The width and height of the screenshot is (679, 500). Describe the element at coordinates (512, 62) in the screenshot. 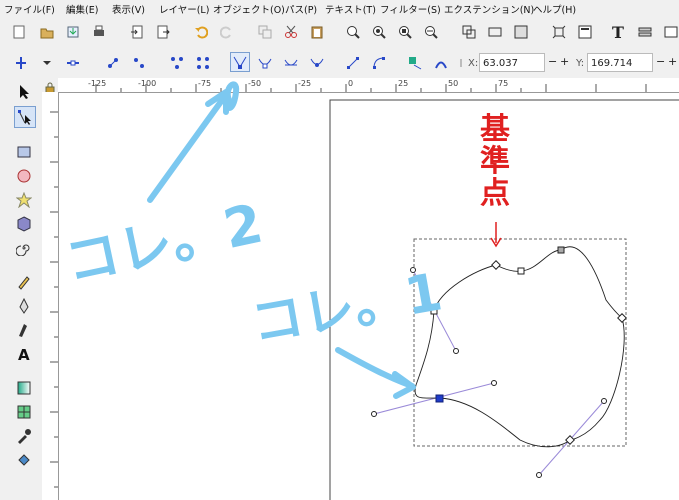

I see `x-coordinate-input: 63.037` at that location.